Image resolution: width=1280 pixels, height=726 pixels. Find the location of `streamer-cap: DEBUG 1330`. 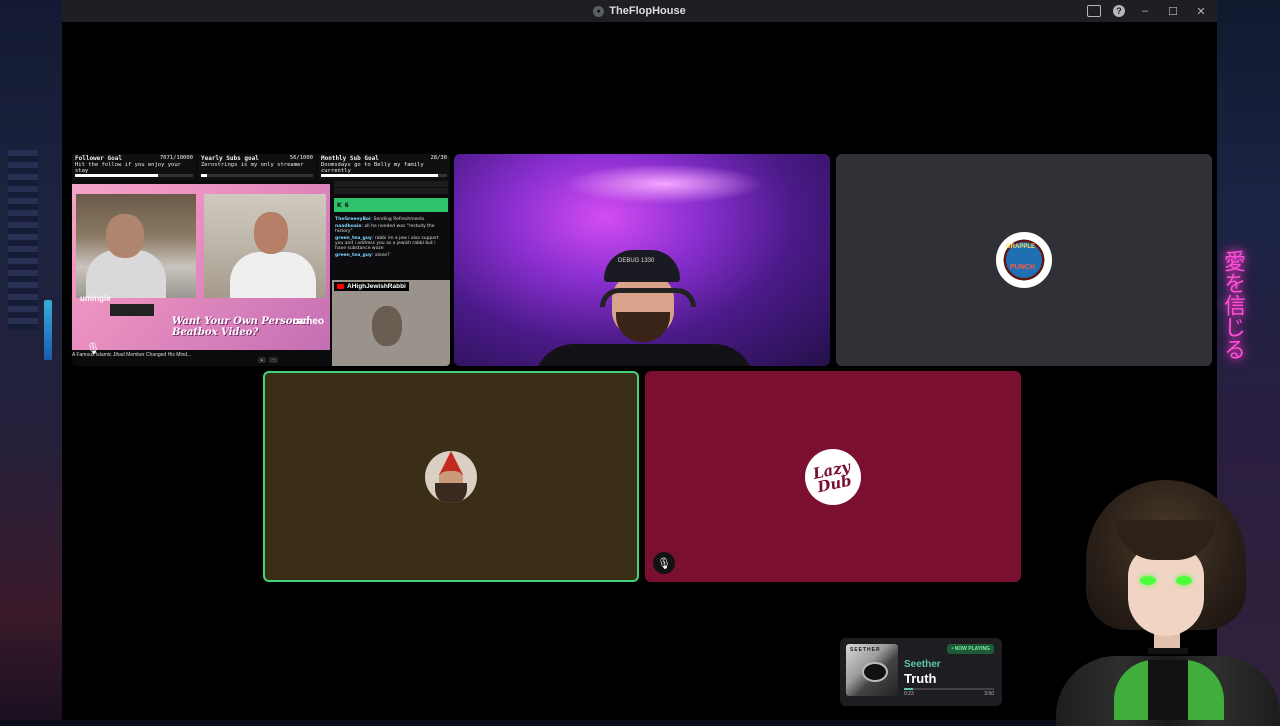

streamer-cap: DEBUG 1330 is located at coordinates (642, 266).